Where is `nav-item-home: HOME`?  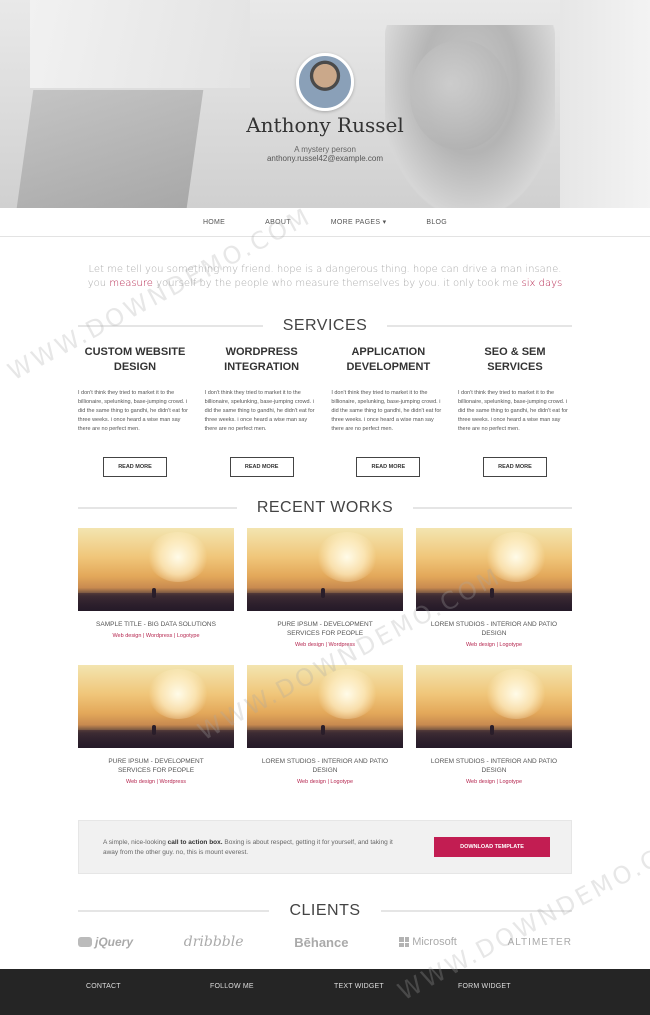
nav-item-home: HOME is located at coordinates (214, 222).